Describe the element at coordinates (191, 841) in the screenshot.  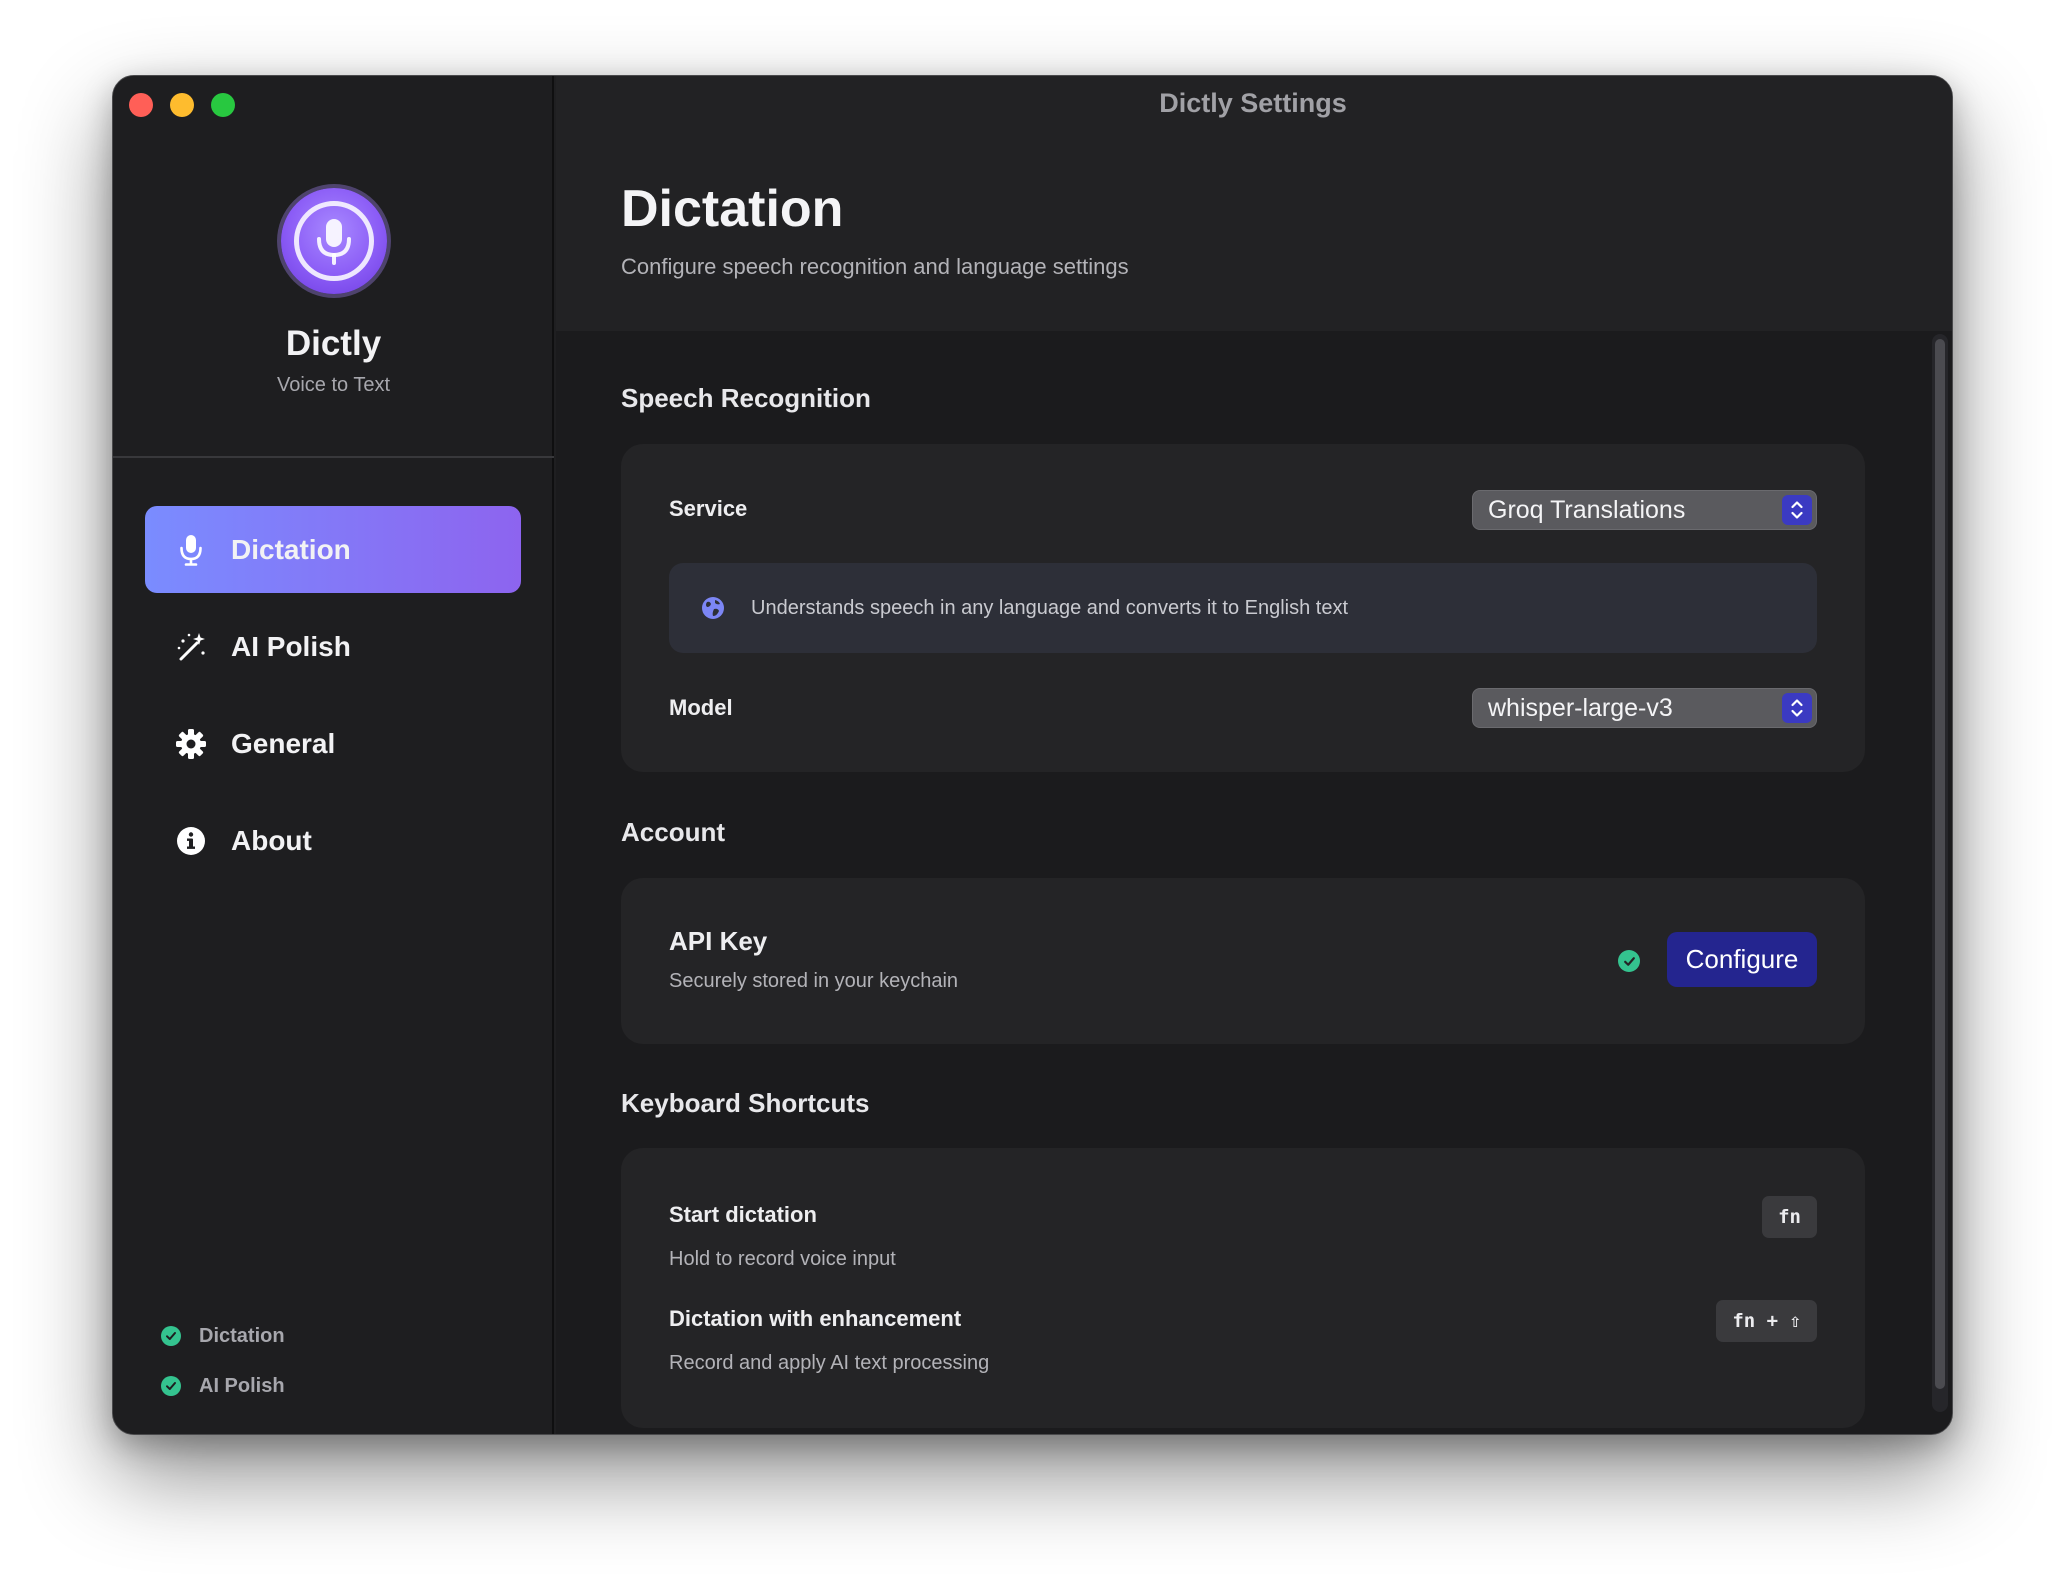
I see `info-icon` at that location.